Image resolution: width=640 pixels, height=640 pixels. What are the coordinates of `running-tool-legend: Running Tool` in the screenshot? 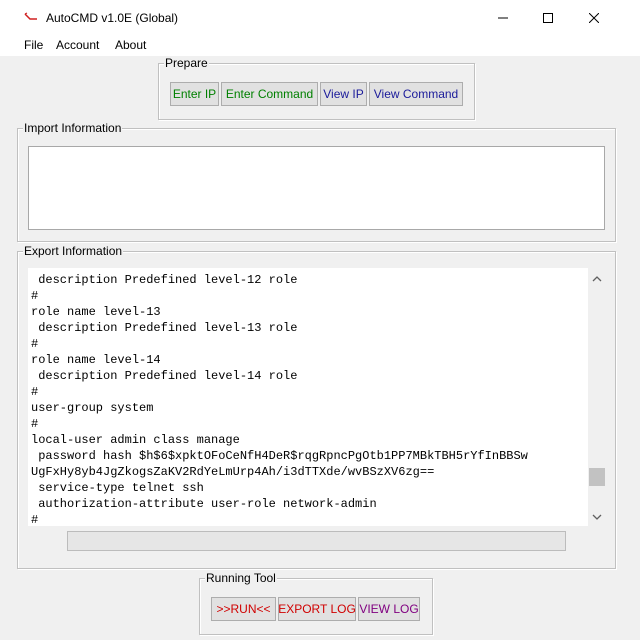 It's located at (241, 578).